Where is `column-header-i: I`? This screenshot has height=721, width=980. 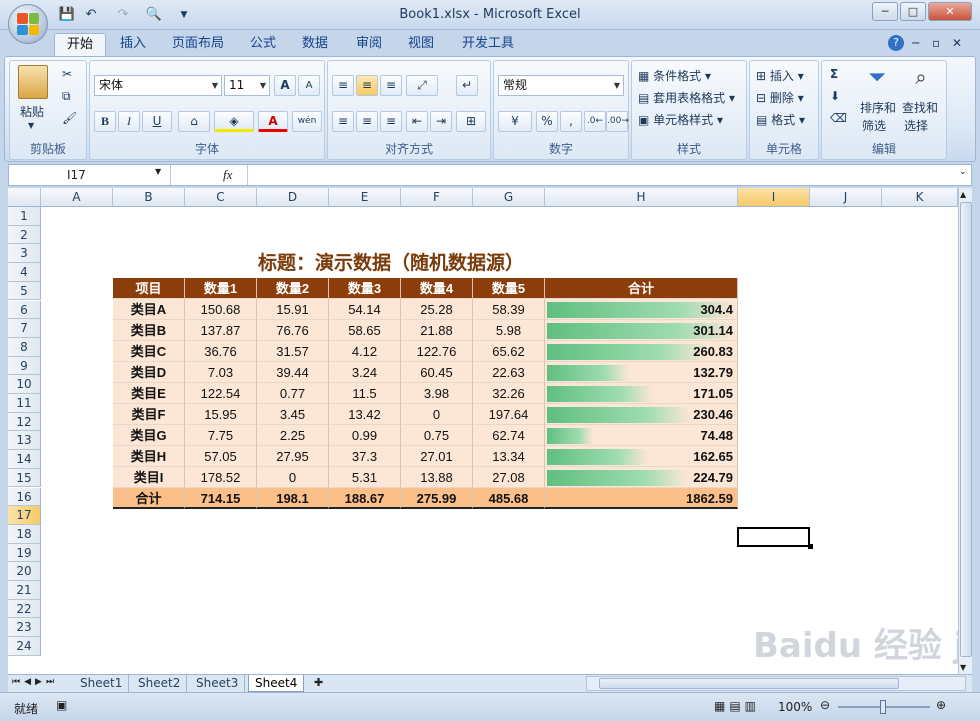
column-header-i: I is located at coordinates (774, 197).